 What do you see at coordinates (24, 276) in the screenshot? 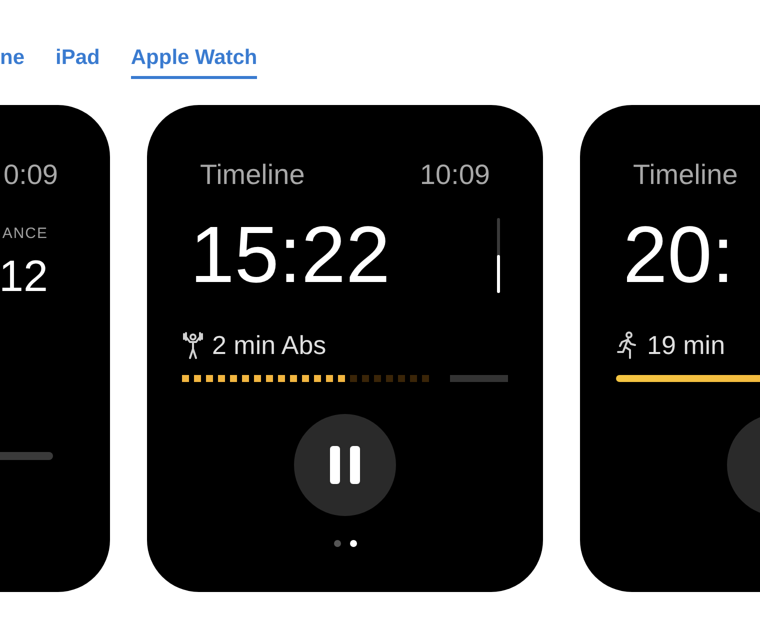
I see `metric-value: 12` at bounding box center [24, 276].